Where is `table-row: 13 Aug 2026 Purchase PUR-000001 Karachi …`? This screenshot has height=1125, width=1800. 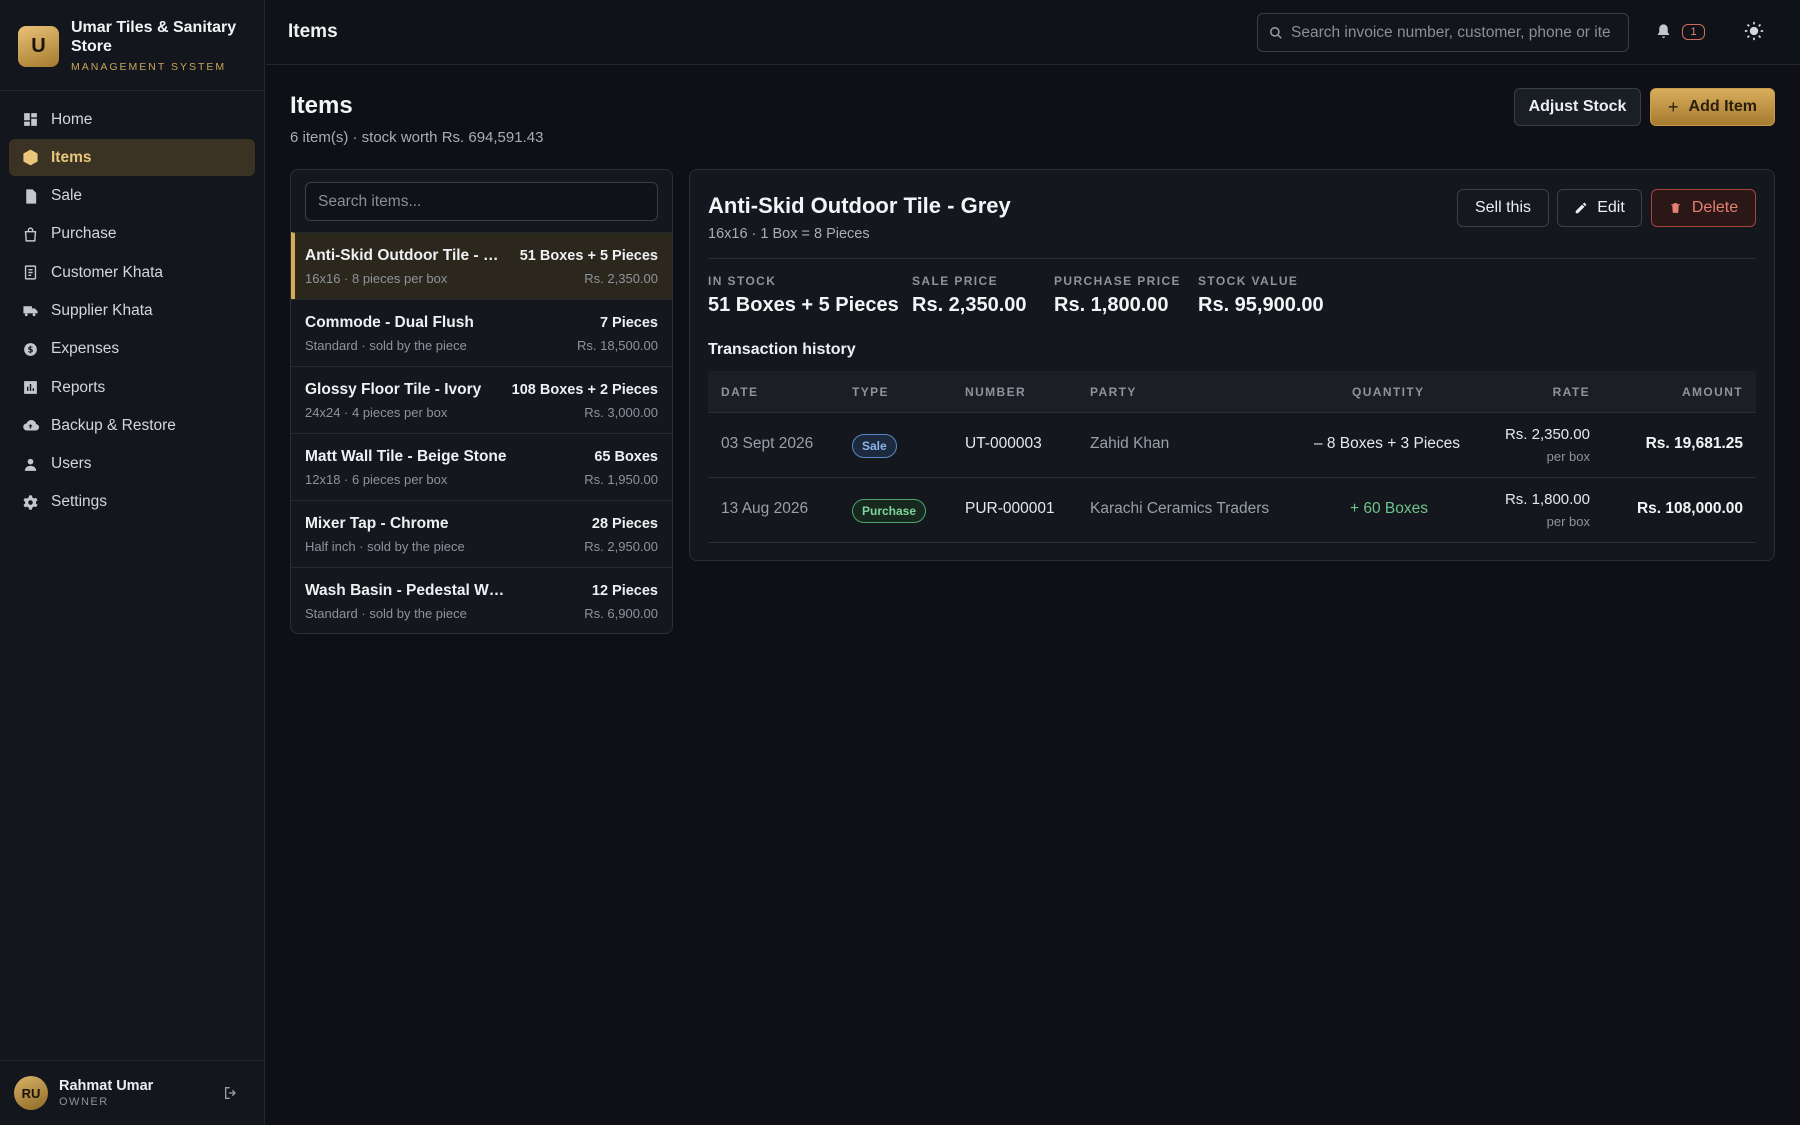 table-row: 13 Aug 2026 Purchase PUR-000001 Karachi … is located at coordinates (1232, 510).